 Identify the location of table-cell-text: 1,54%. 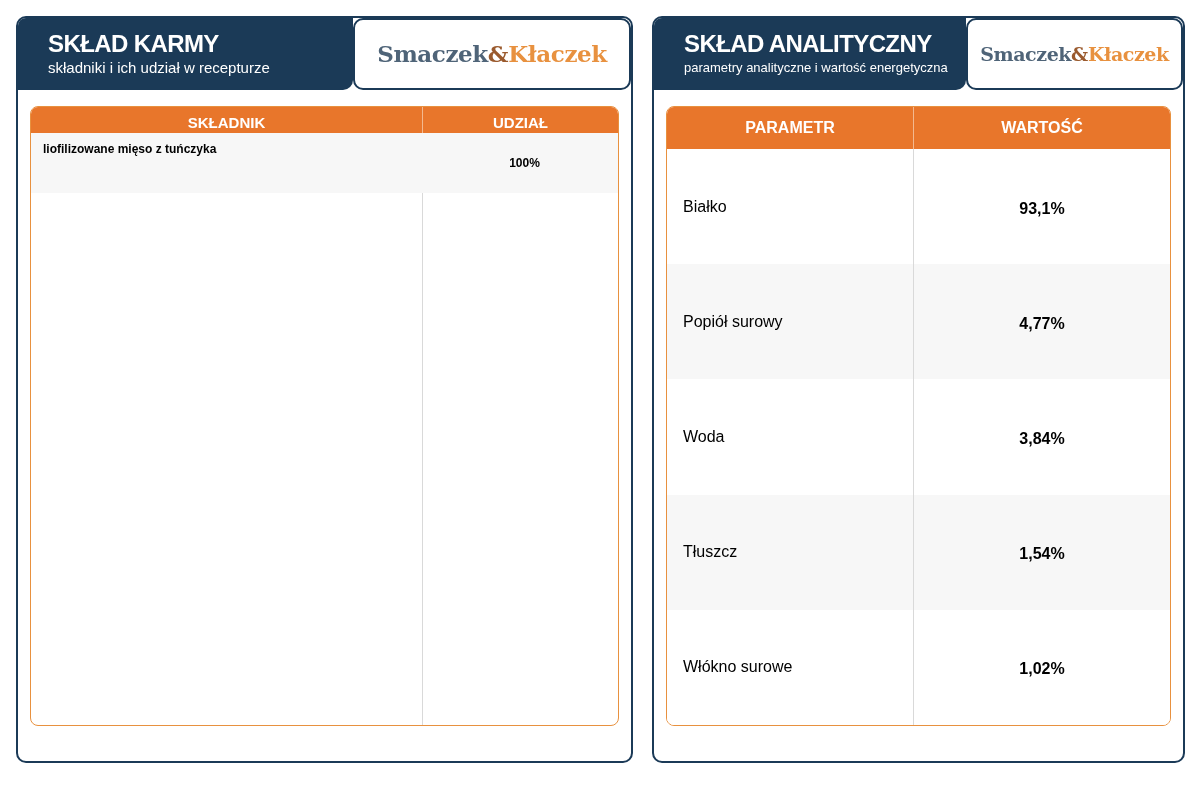
(1042, 554).